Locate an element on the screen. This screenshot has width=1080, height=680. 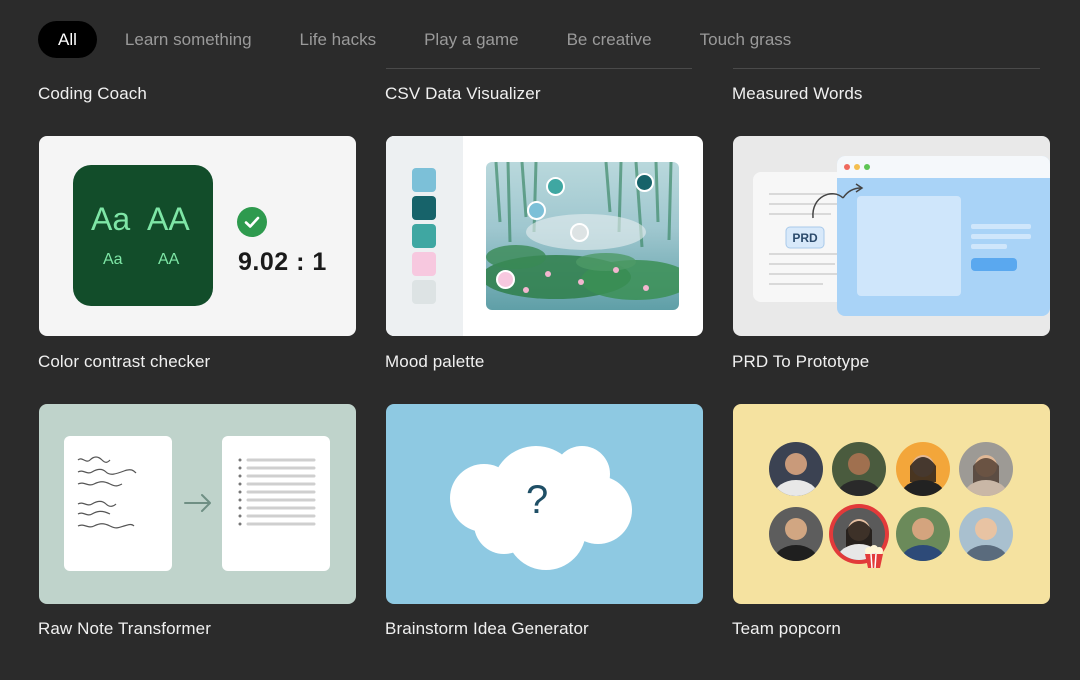
card-prd-to-prototype: PRD is located at coordinates (891, 236).